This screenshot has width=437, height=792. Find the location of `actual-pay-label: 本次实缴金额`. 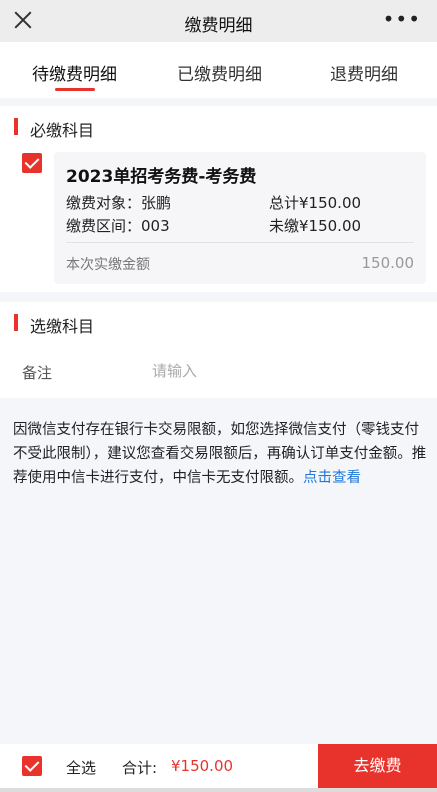

actual-pay-label: 本次实缴金额 is located at coordinates (108, 265).